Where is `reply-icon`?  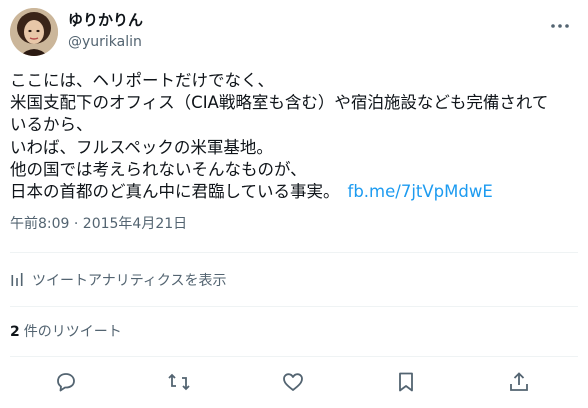
reply-icon is located at coordinates (66, 382).